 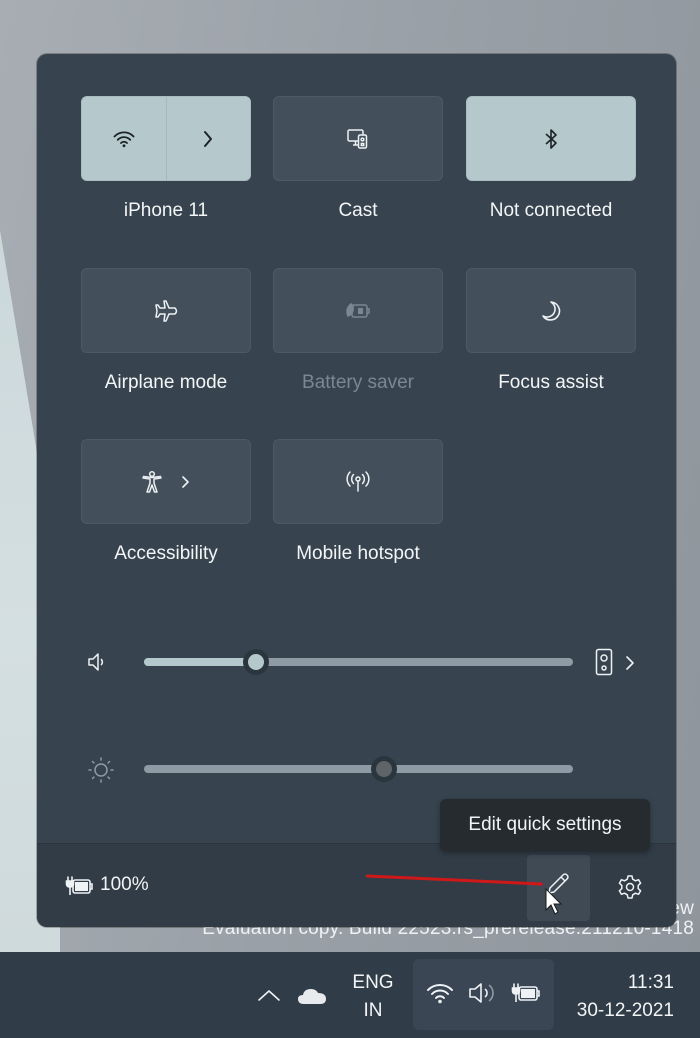 I want to click on language-code: ENG, so click(x=373, y=982).